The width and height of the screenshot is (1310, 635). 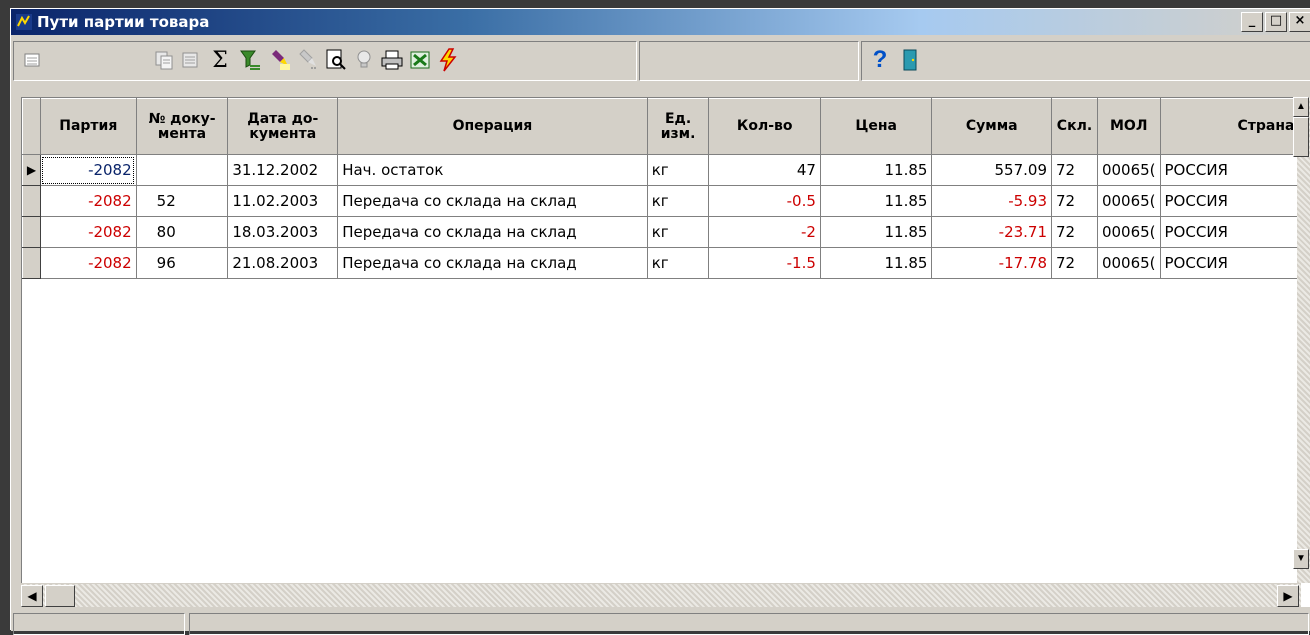 What do you see at coordinates (31, 170) in the screenshot?
I see `row-indicator: ▶` at bounding box center [31, 170].